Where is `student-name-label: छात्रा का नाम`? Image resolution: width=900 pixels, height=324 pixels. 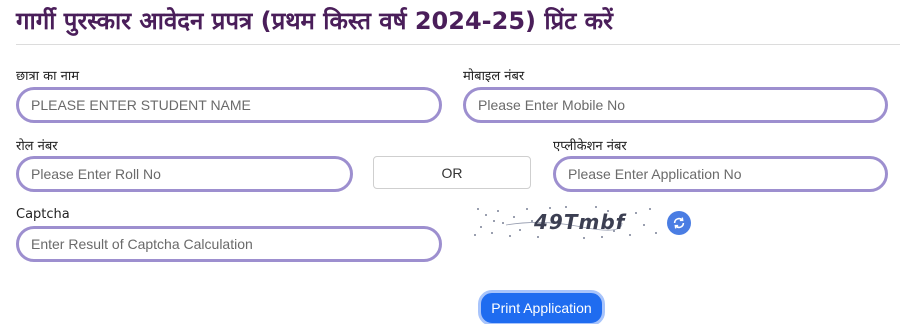
student-name-label: छात्रा का नाम is located at coordinates (47, 76).